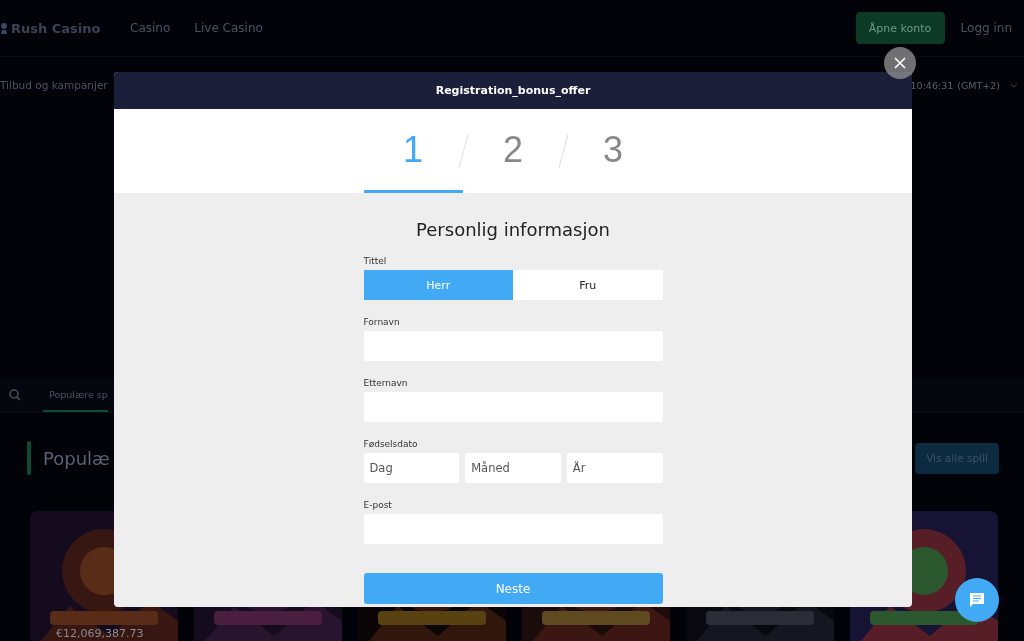  Describe the element at coordinates (900, 28) in the screenshot. I see `open-account-button: Åpne konto` at that location.